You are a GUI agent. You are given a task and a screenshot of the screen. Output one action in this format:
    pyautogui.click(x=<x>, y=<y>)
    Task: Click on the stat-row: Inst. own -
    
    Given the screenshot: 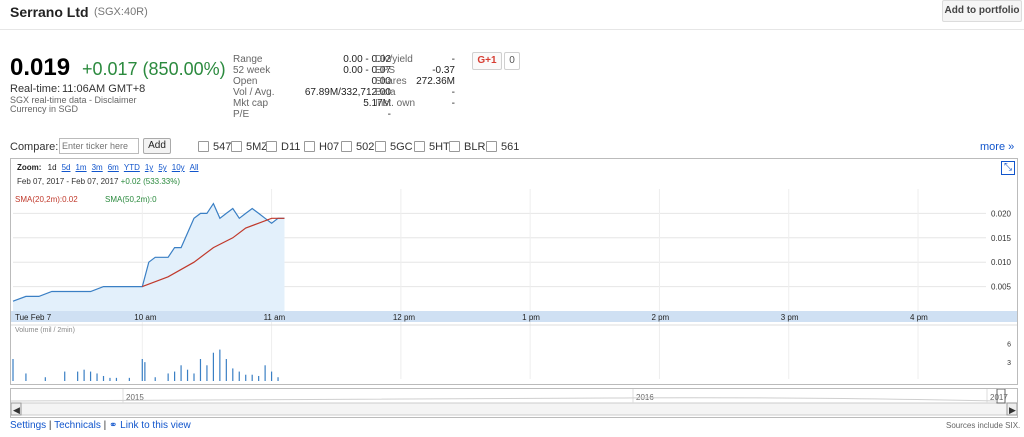 What is the action you would take?
    pyautogui.click(x=415, y=103)
    